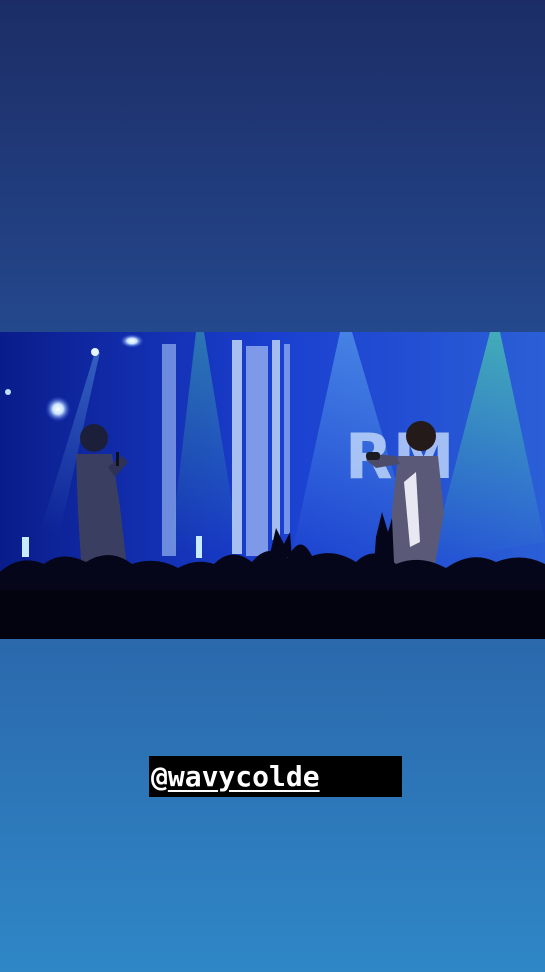 This screenshot has width=545, height=972. I want to click on mention-username-link: wavycolde, so click(244, 776).